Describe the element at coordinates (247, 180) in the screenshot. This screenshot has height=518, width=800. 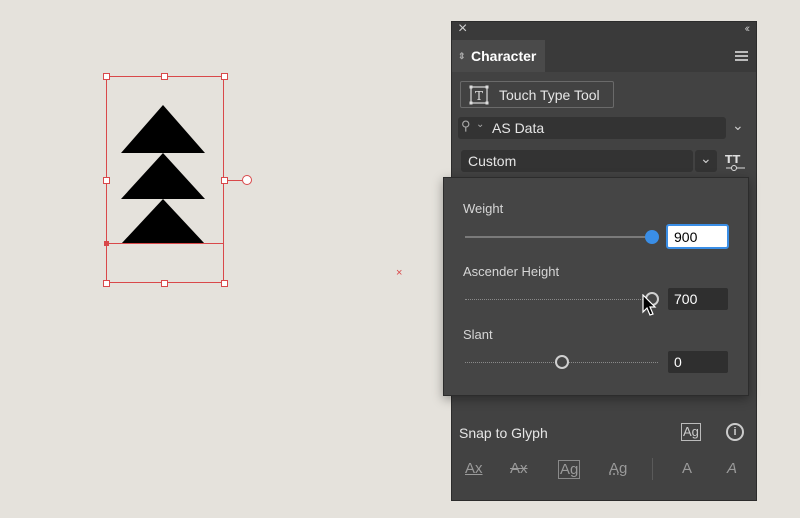
I see `rotation-handle` at that location.